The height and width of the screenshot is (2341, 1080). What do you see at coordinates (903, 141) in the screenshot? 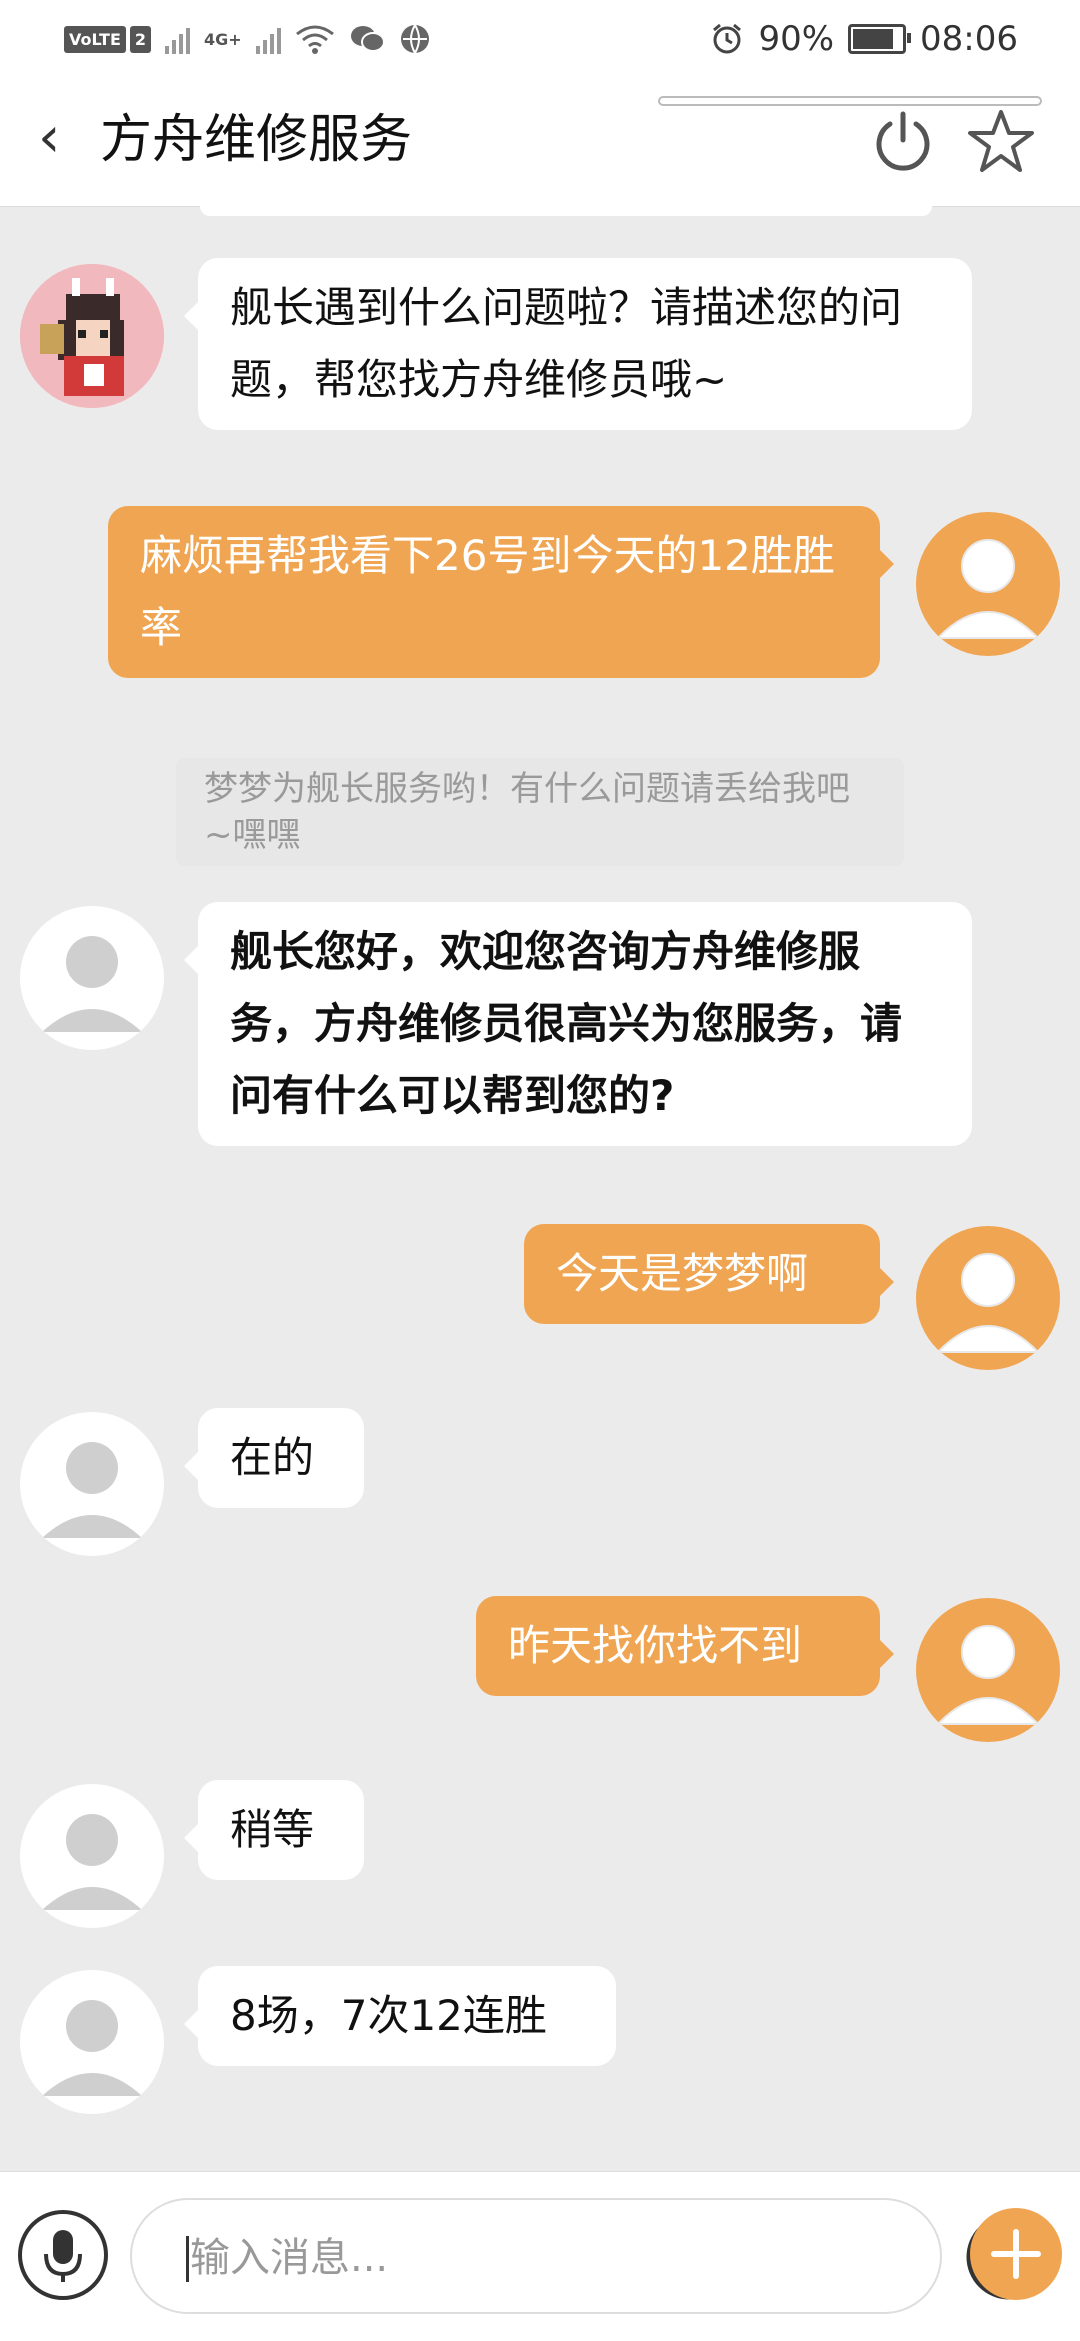
I see `power-icon` at bounding box center [903, 141].